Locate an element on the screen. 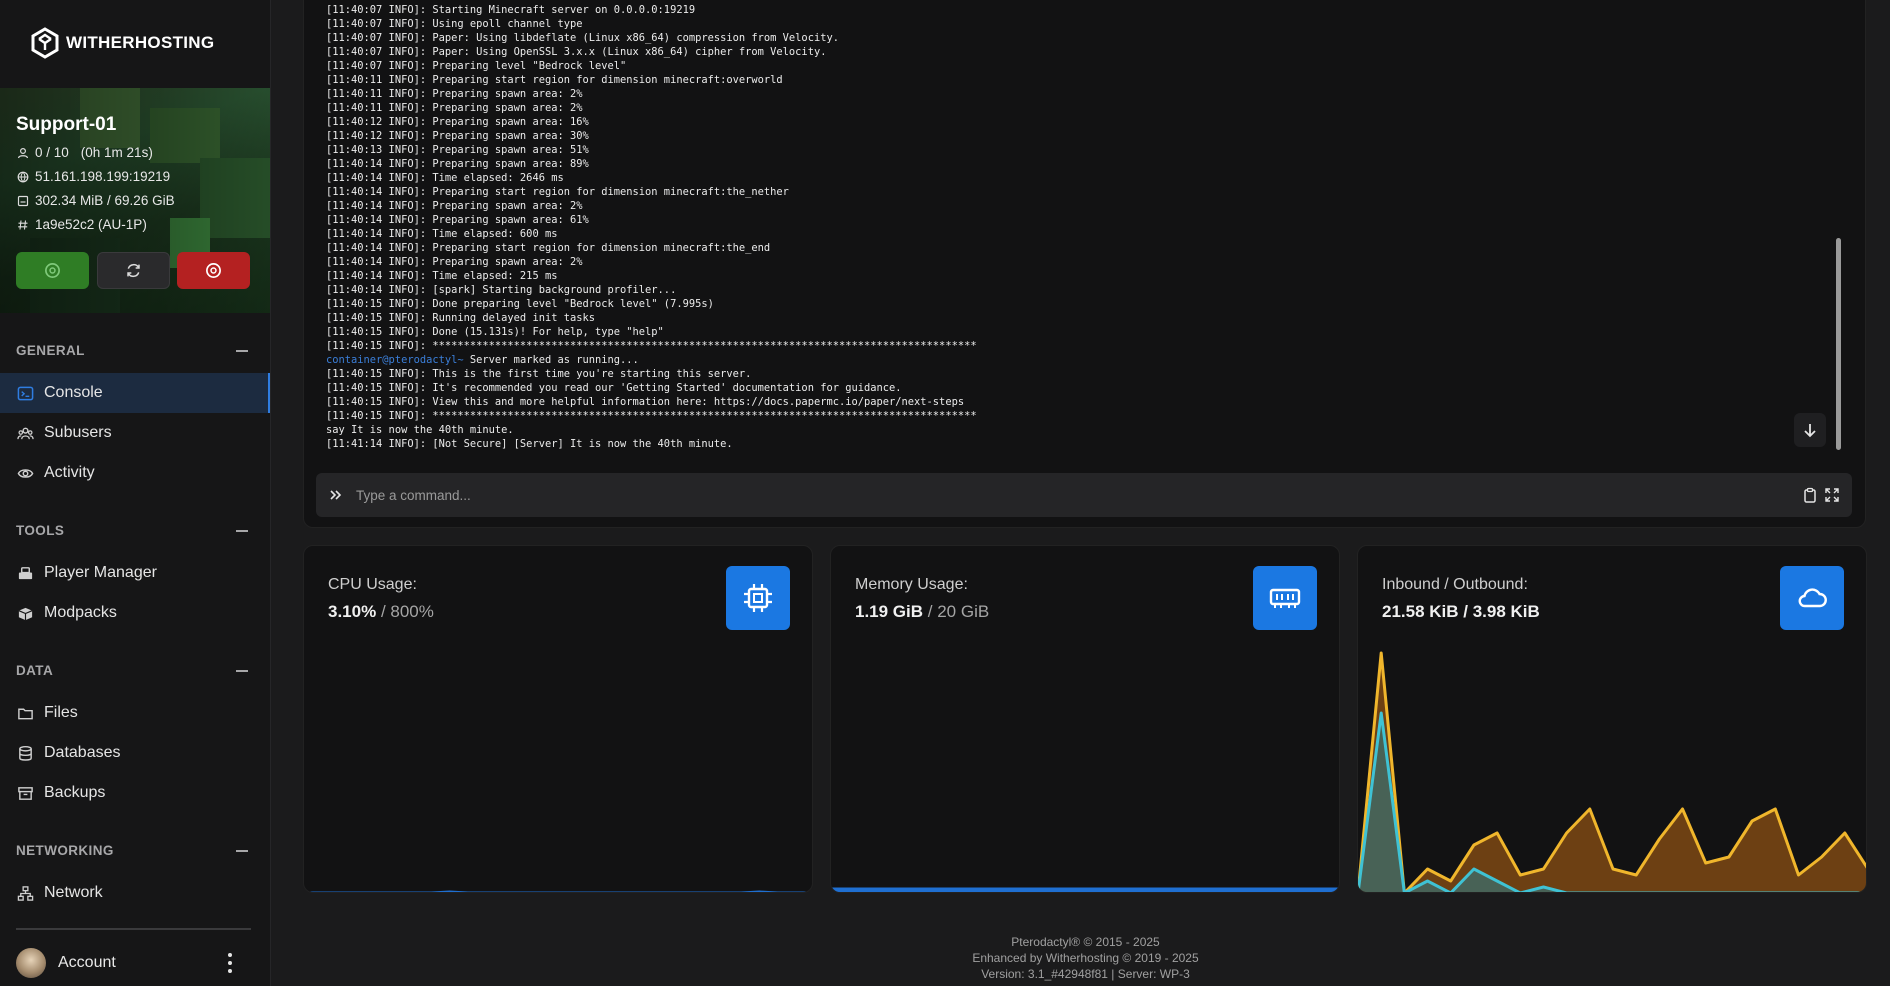 This screenshot has height=986, width=1890. cpu-series-line is located at coordinates (558, 891).